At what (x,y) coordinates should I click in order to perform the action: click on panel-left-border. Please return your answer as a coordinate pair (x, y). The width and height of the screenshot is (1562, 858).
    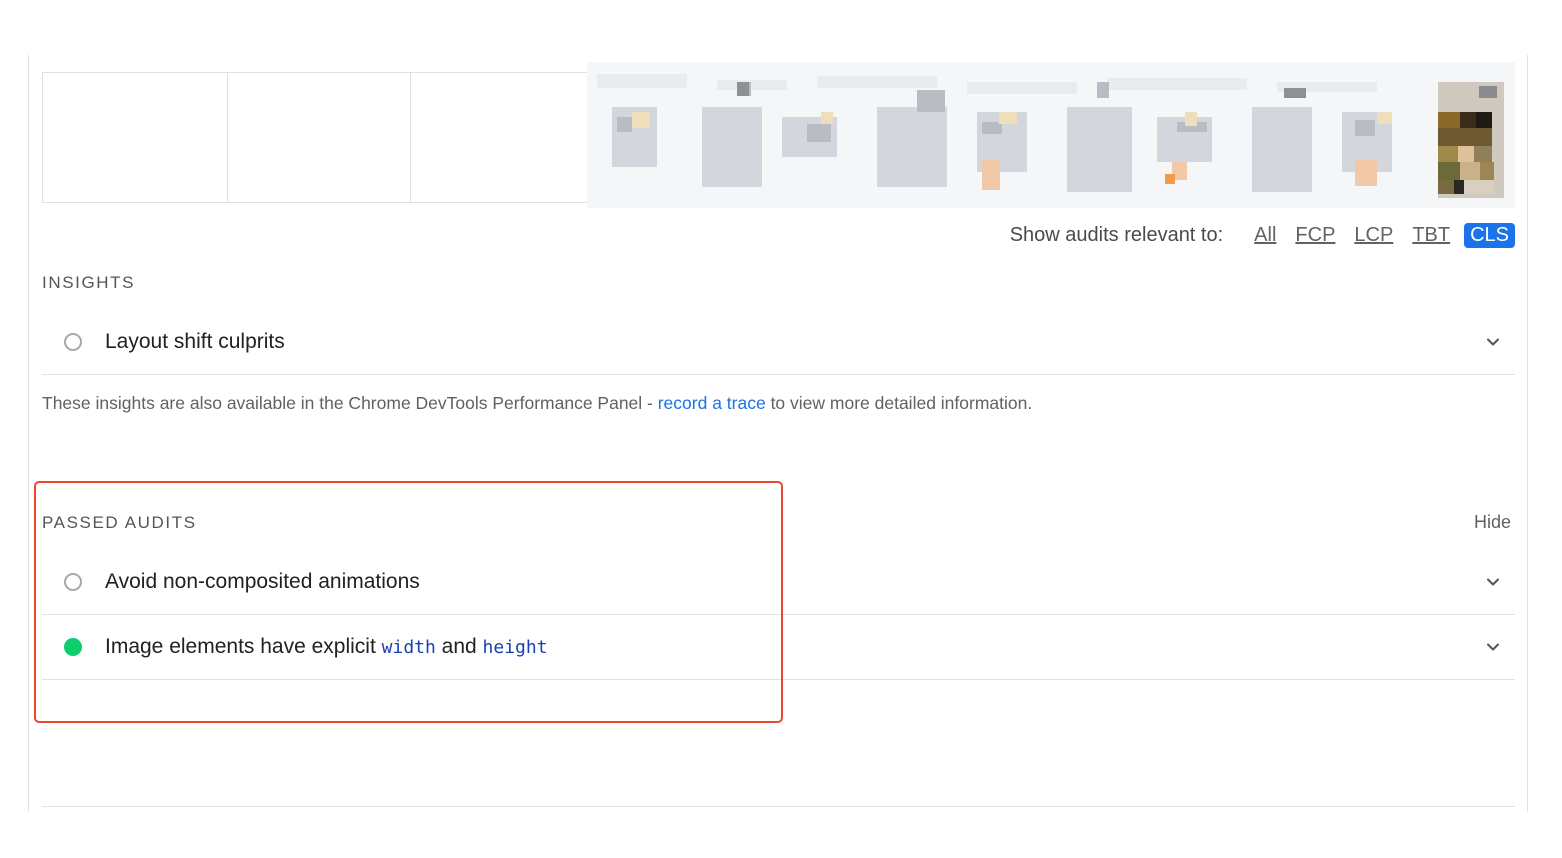
    Looking at the image, I should click on (28, 433).